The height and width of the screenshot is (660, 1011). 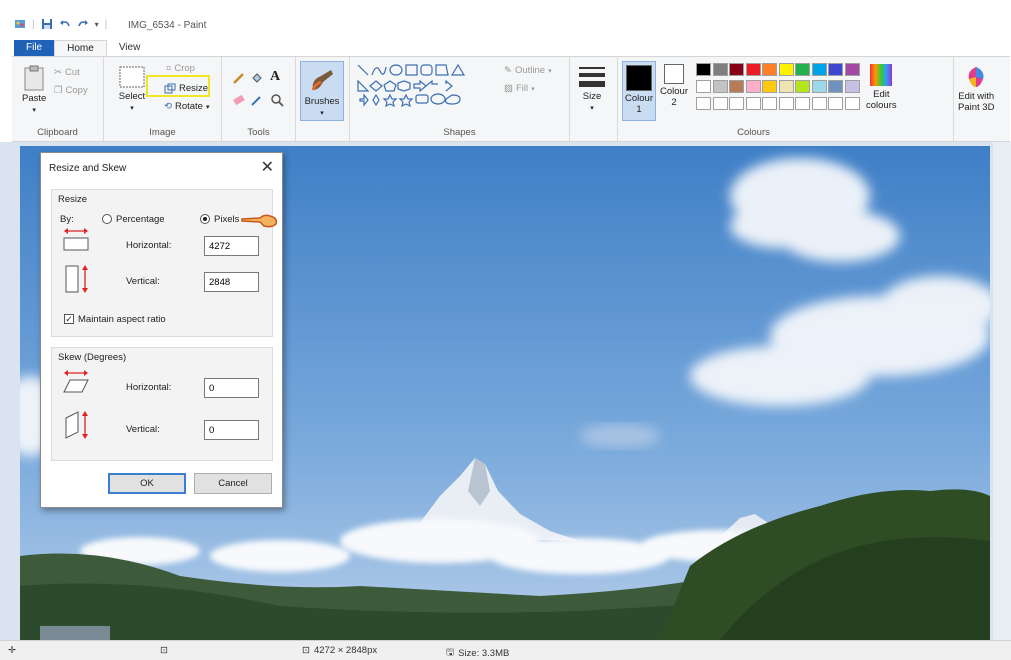 I want to click on pixels-label: Pixels, so click(x=226, y=219).